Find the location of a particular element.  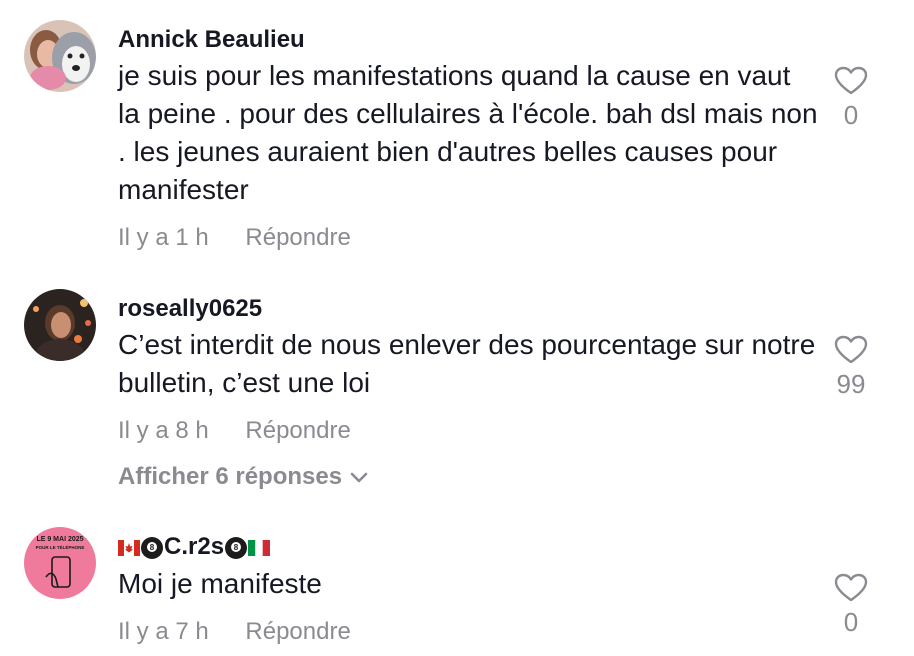

comment-meta: Il y a 8 h Répondre is located at coordinates (234, 431).